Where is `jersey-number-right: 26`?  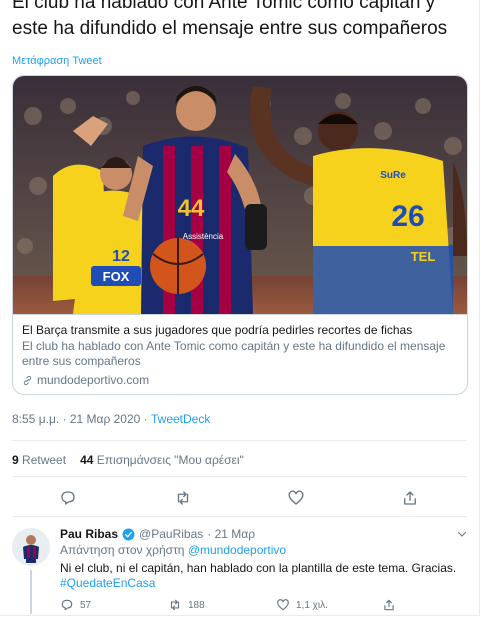
jersey-number-right: 26 is located at coordinates (407, 216).